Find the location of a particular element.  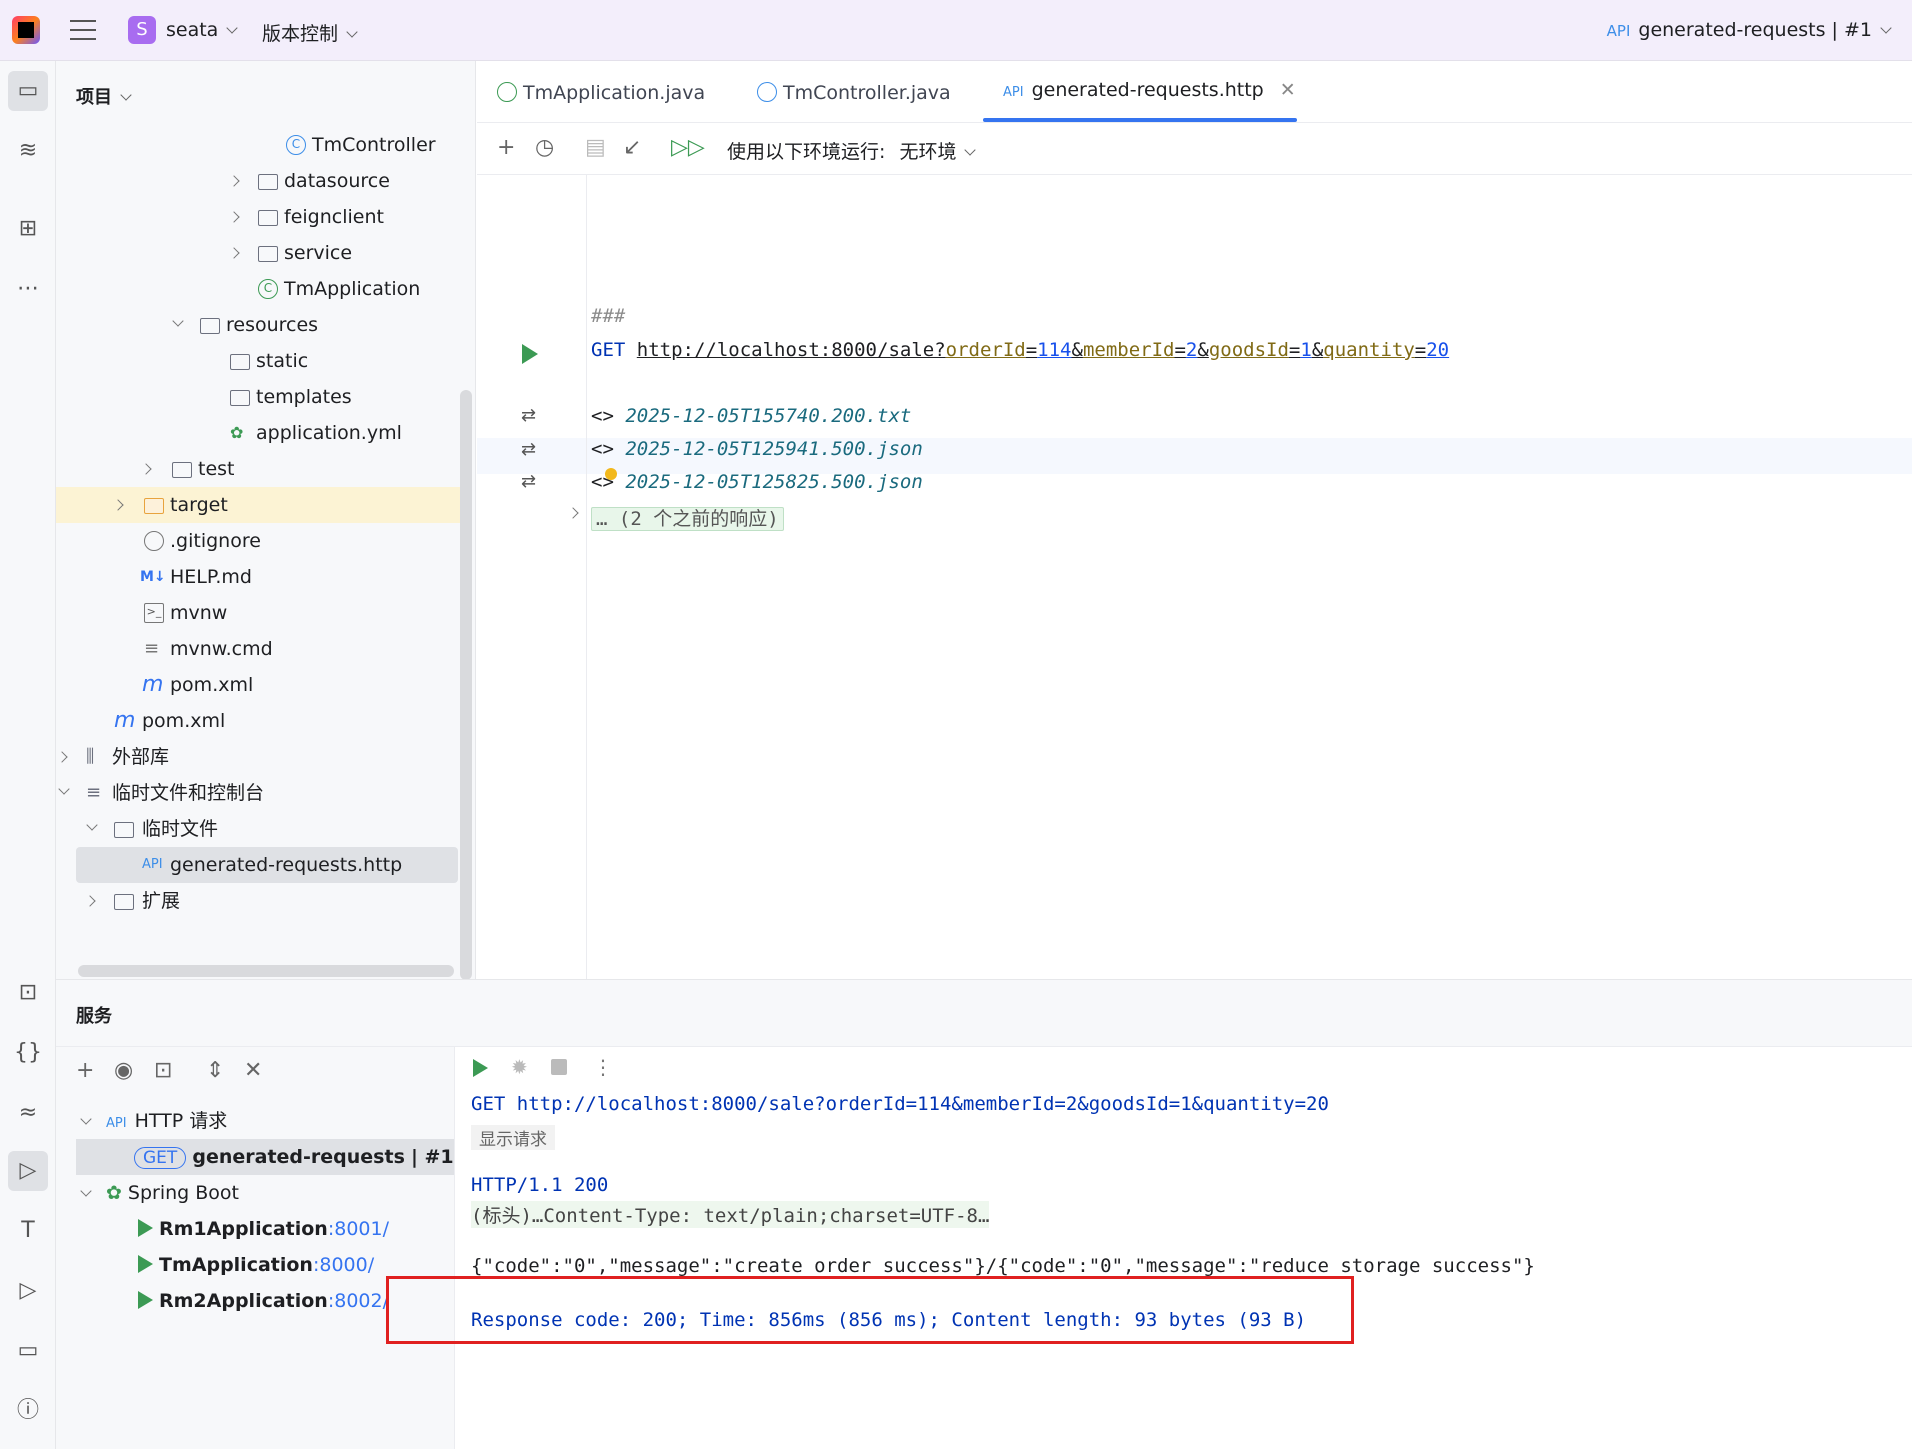

port-link: :8002/ is located at coordinates (358, 1301).